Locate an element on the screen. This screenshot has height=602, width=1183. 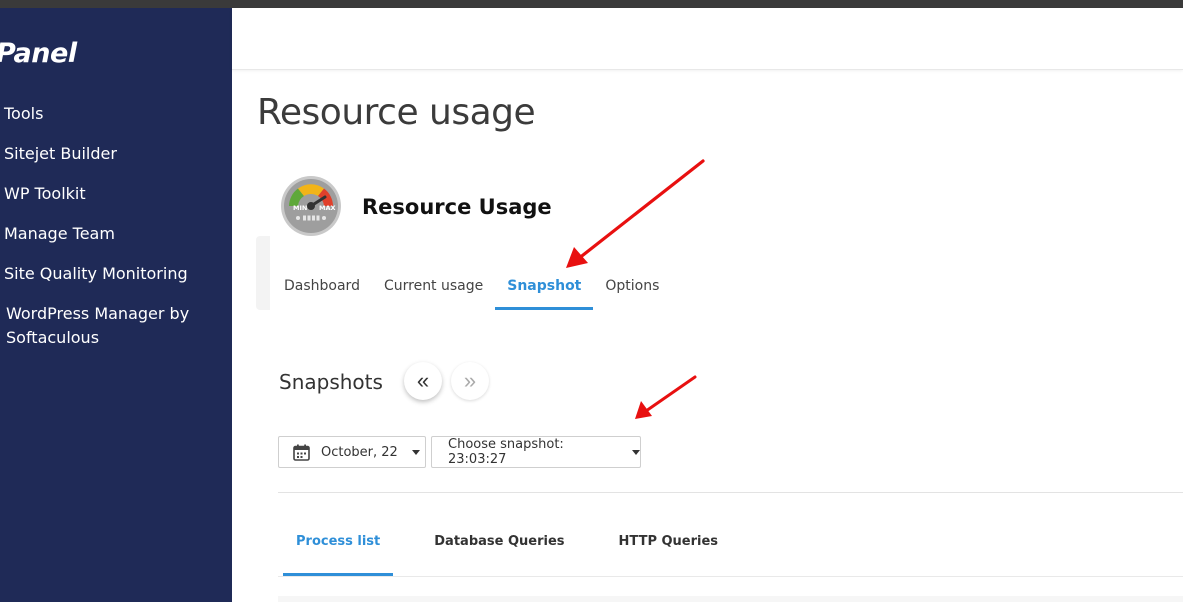
tab-options: Options is located at coordinates (632, 292).